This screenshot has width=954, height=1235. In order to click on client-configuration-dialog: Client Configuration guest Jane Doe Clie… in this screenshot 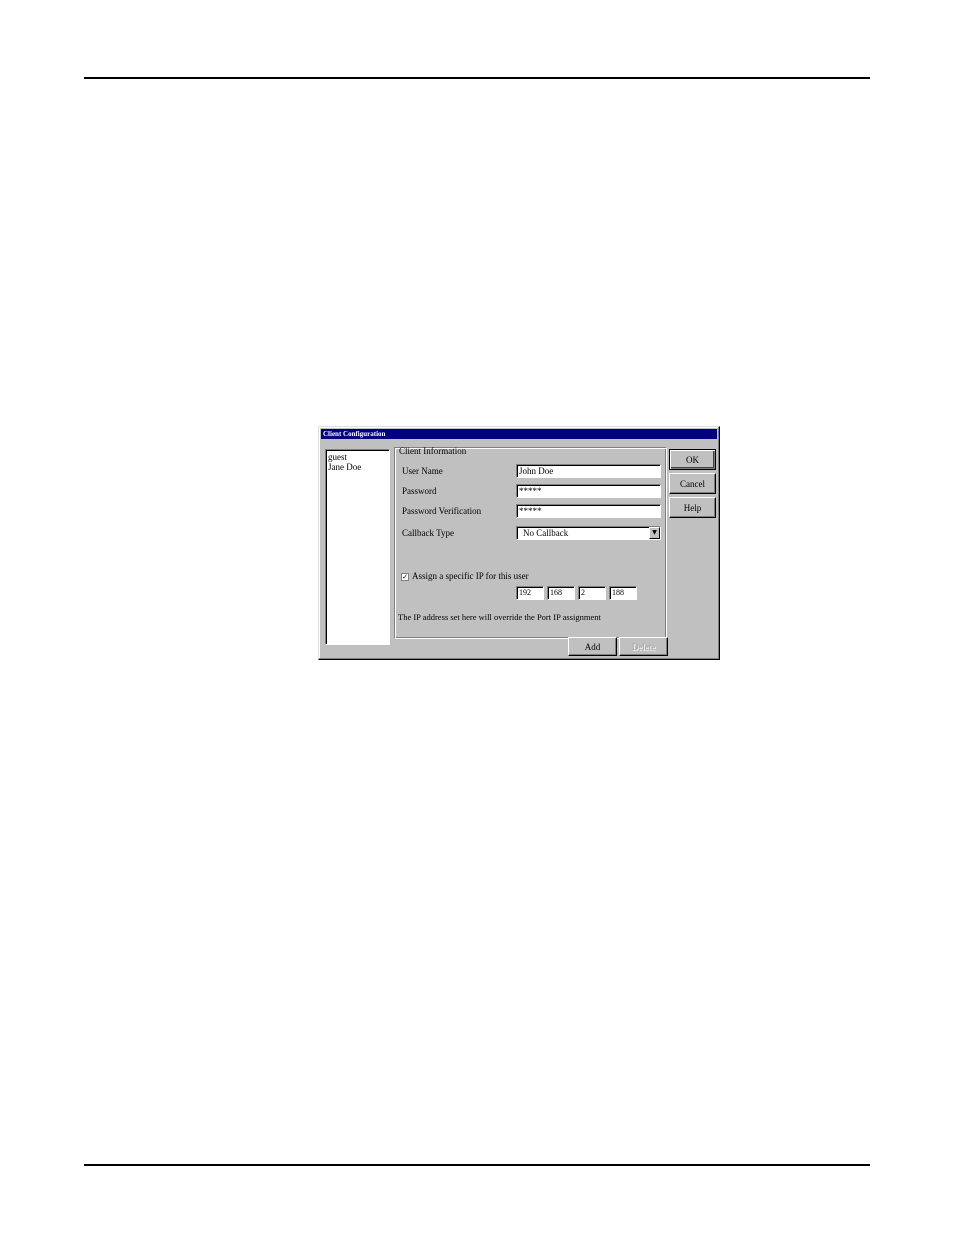, I will do `click(519, 543)`.